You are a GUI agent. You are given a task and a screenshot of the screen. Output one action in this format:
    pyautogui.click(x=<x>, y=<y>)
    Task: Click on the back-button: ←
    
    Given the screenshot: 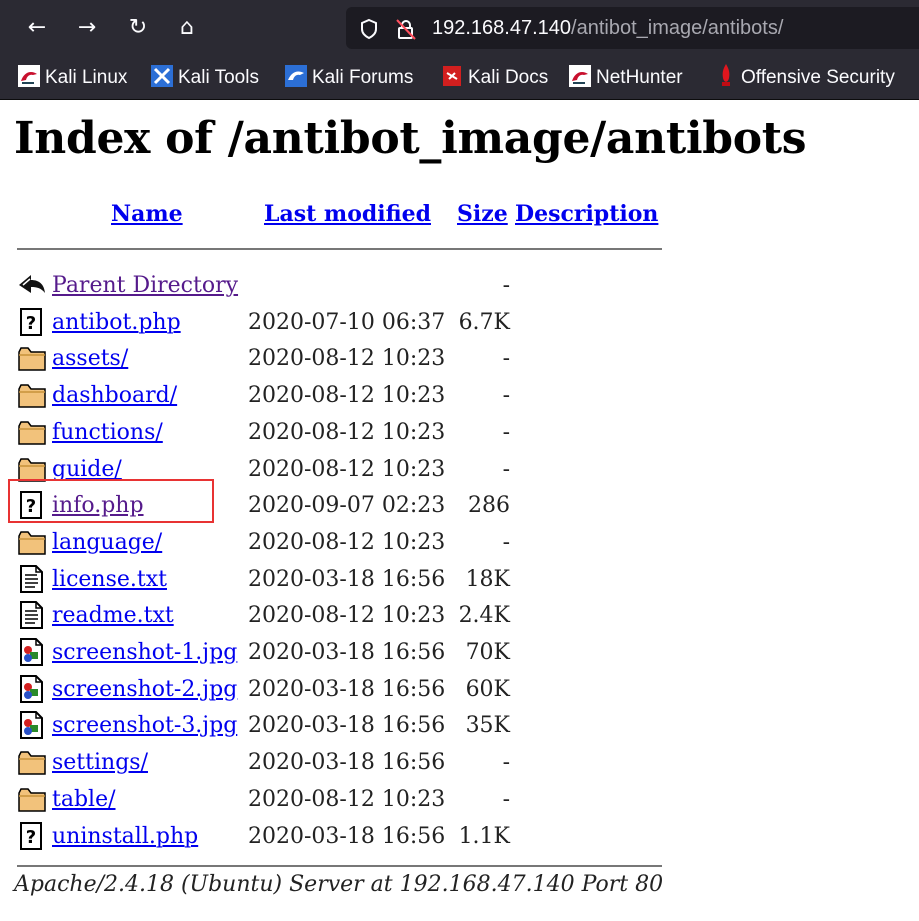 What is the action you would take?
    pyautogui.click(x=37, y=28)
    